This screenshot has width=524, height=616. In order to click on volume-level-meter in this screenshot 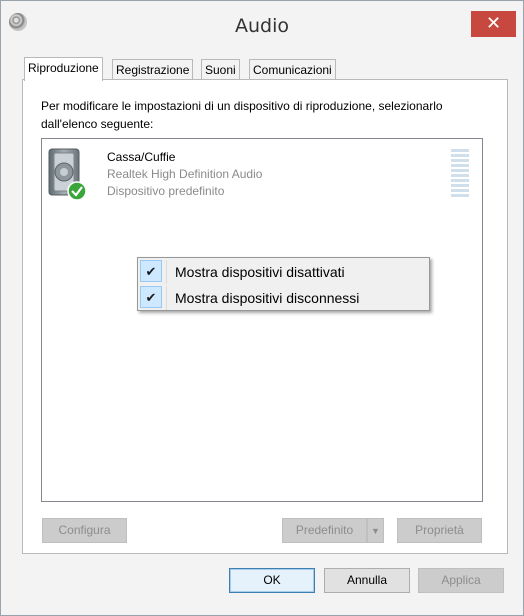, I will do `click(460, 174)`.